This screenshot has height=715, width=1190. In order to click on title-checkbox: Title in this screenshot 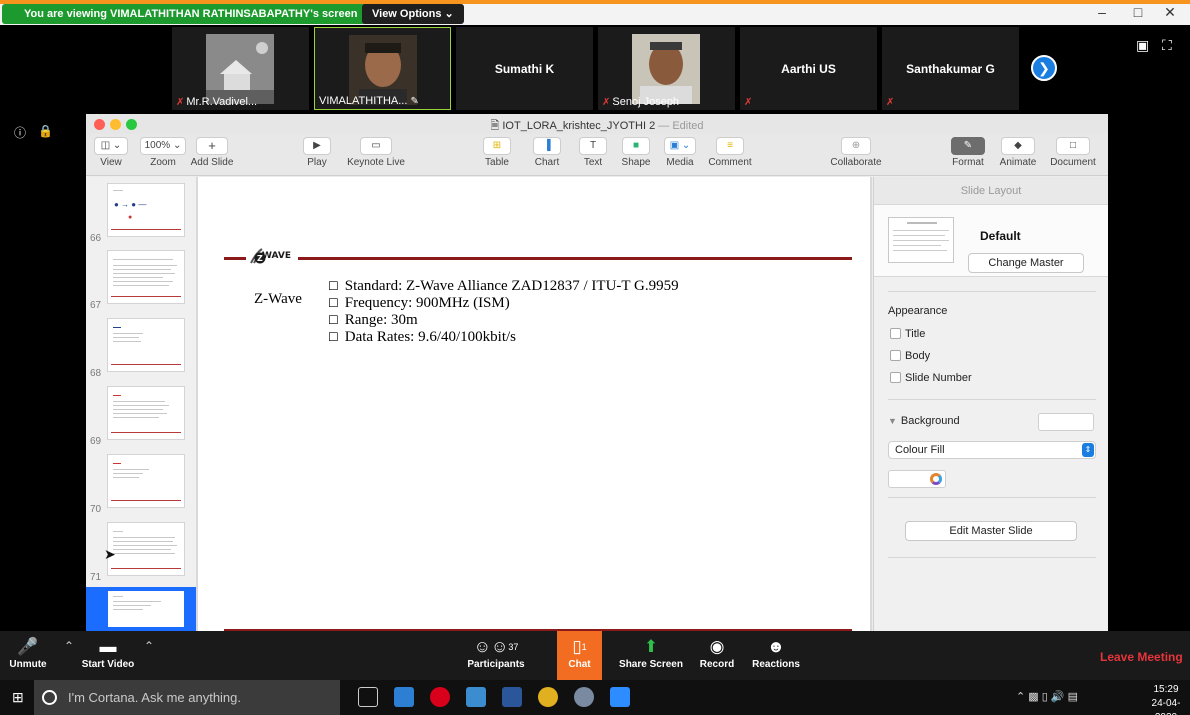, I will do `click(907, 334)`.